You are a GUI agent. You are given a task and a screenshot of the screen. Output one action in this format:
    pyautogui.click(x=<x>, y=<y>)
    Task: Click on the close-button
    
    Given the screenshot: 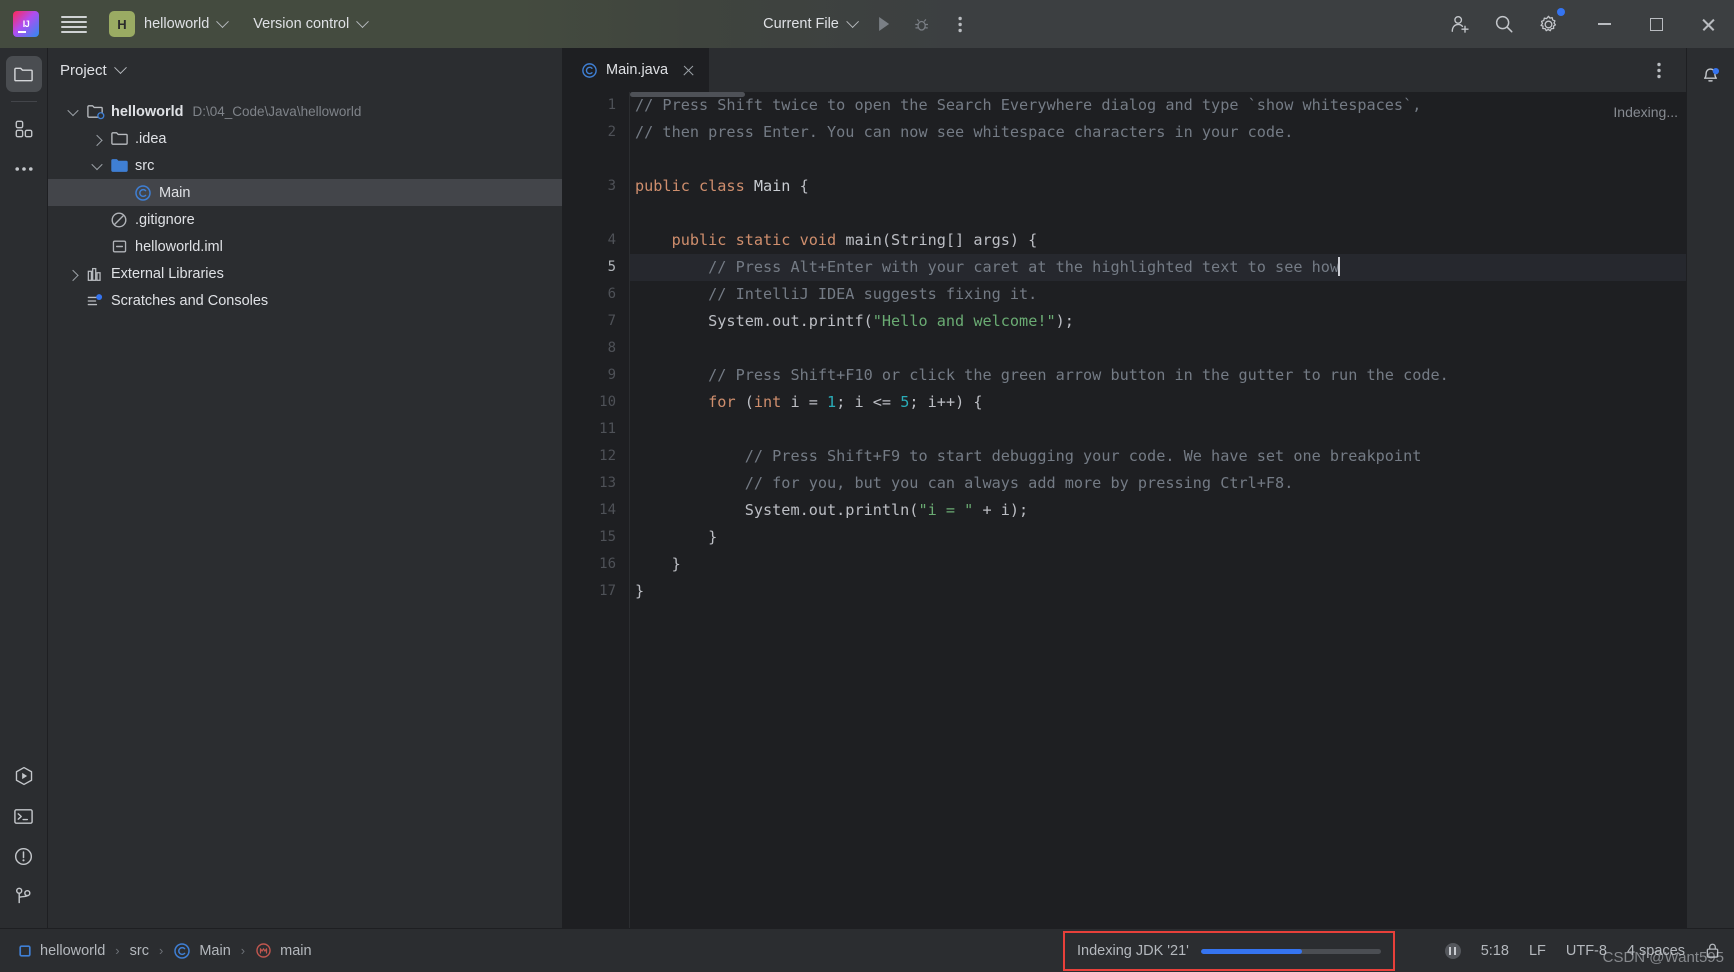 What is the action you would take?
    pyautogui.click(x=1708, y=24)
    